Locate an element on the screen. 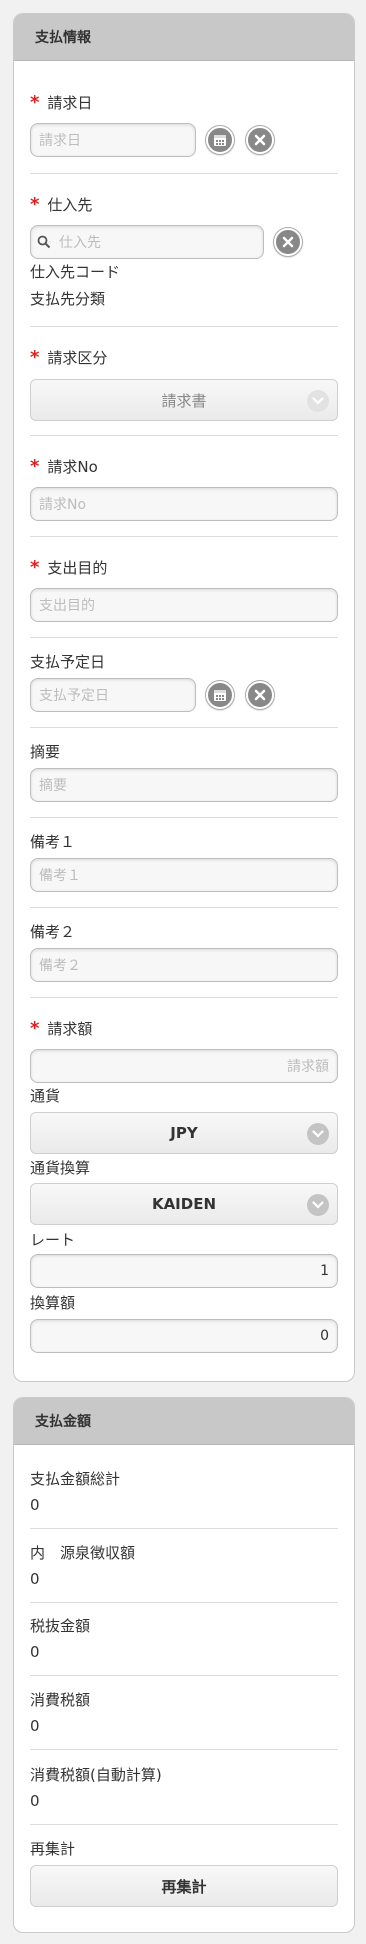 This screenshot has height=1944, width=366. tax-label: 消費税額 is located at coordinates (60, 1700).